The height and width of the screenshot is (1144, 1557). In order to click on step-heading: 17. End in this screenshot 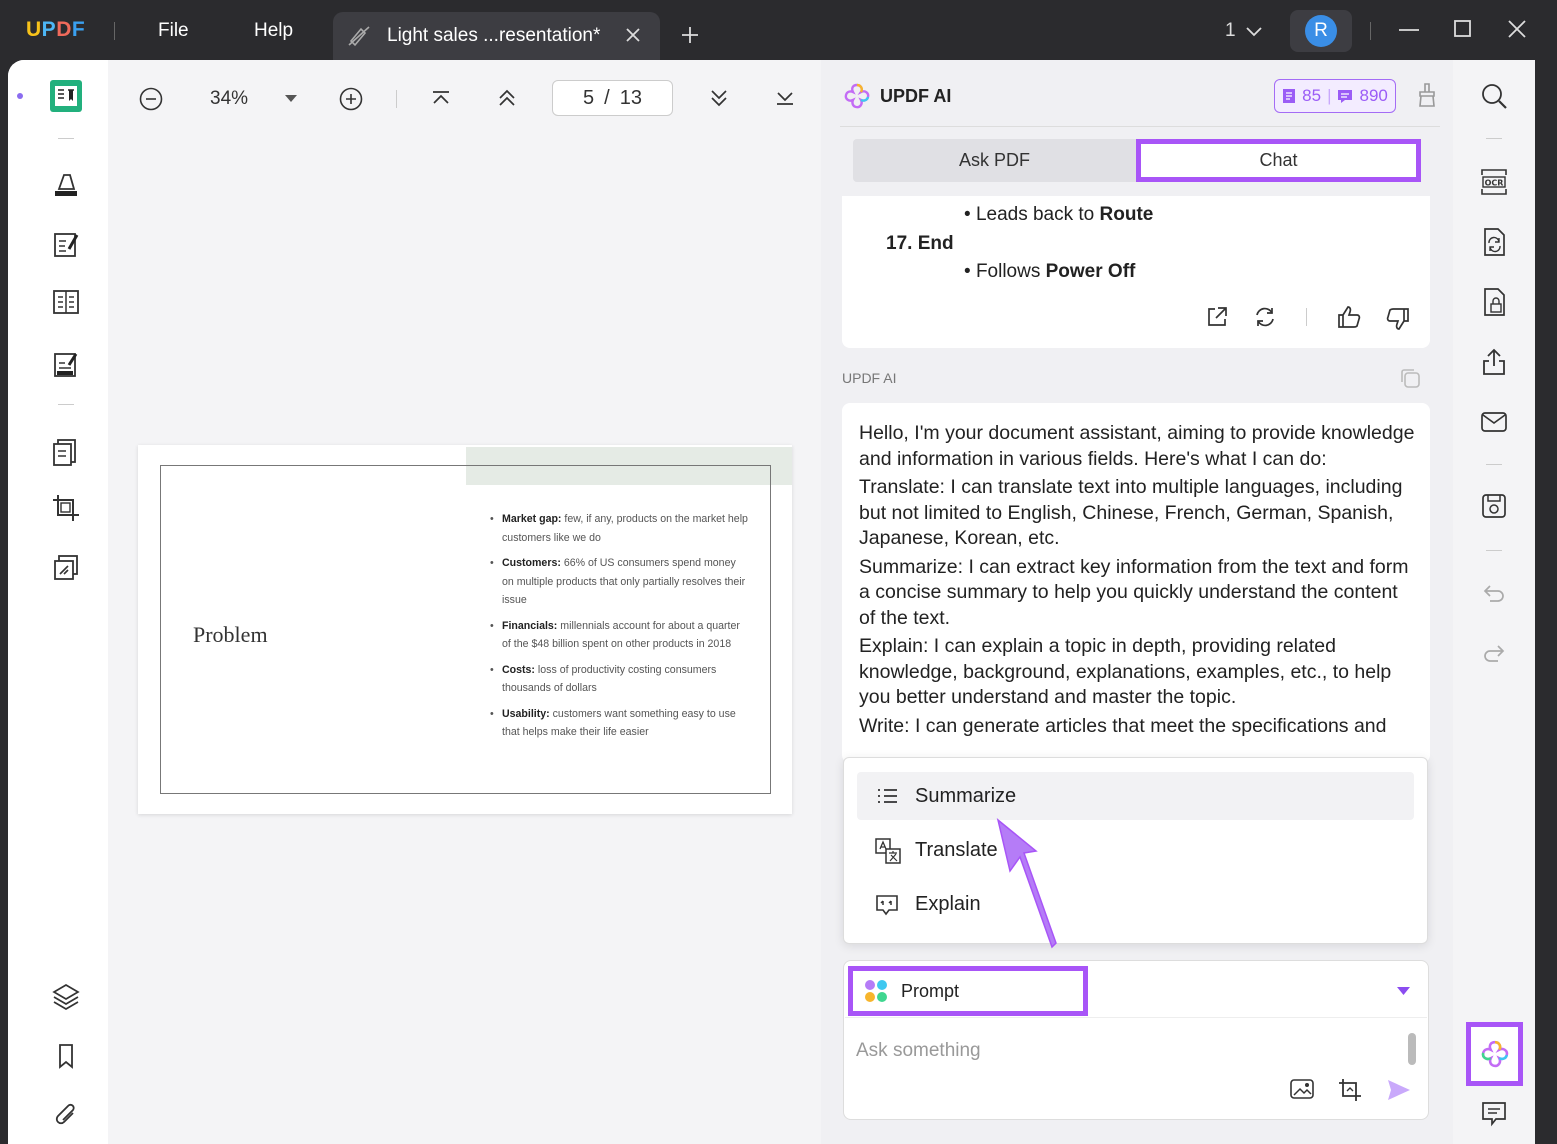, I will do `click(920, 243)`.